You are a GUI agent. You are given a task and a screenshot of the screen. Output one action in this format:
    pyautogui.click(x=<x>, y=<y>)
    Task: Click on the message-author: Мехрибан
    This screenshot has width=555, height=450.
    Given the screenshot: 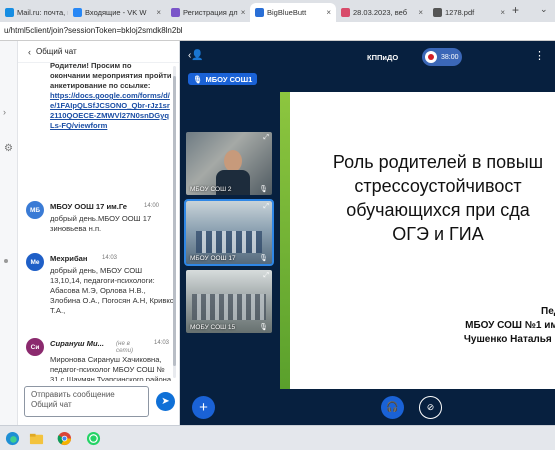 What is the action you would take?
    pyautogui.click(x=69, y=258)
    